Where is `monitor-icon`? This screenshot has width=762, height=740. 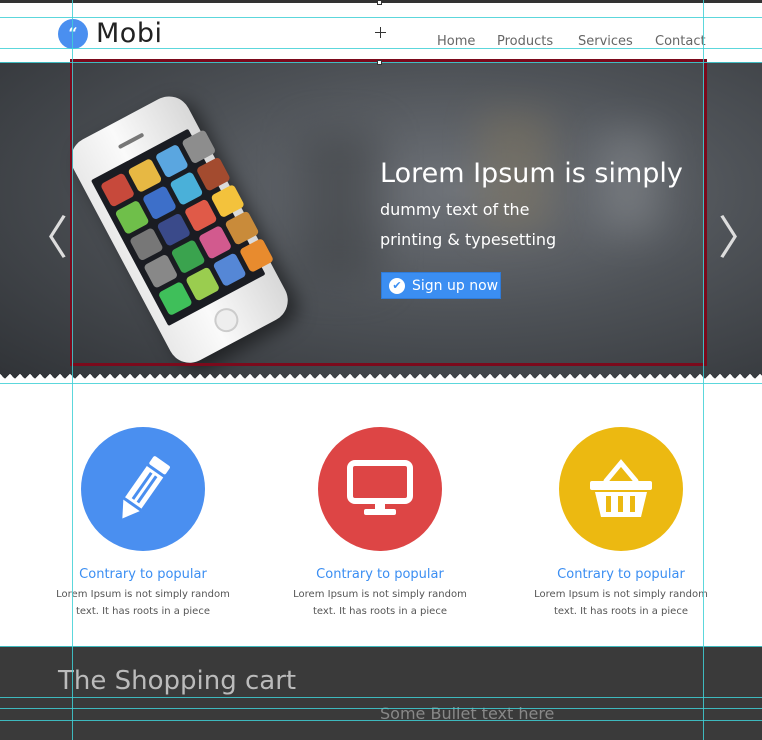 monitor-icon is located at coordinates (380, 489).